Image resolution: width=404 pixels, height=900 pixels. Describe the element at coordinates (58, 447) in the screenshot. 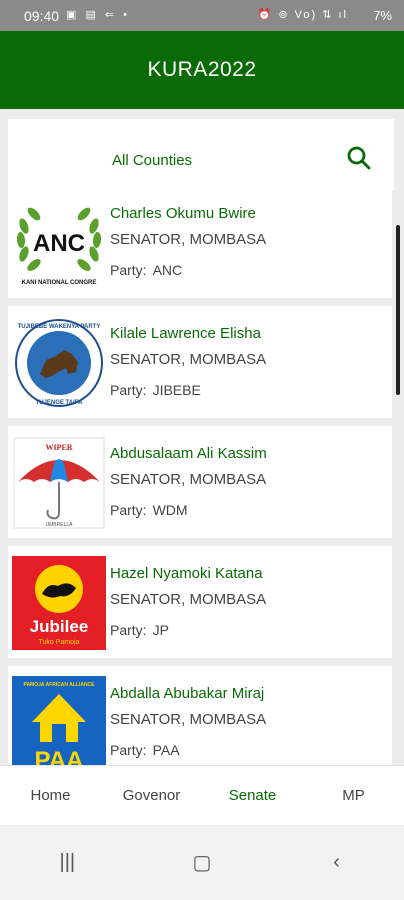

I see `wiper-logo-top: WIPER` at that location.